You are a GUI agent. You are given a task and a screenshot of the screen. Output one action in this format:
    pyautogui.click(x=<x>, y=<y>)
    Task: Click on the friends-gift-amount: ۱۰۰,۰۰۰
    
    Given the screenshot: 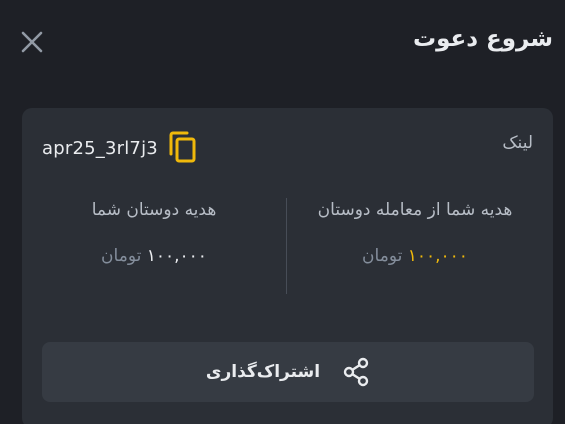 What is the action you would take?
    pyautogui.click(x=176, y=256)
    